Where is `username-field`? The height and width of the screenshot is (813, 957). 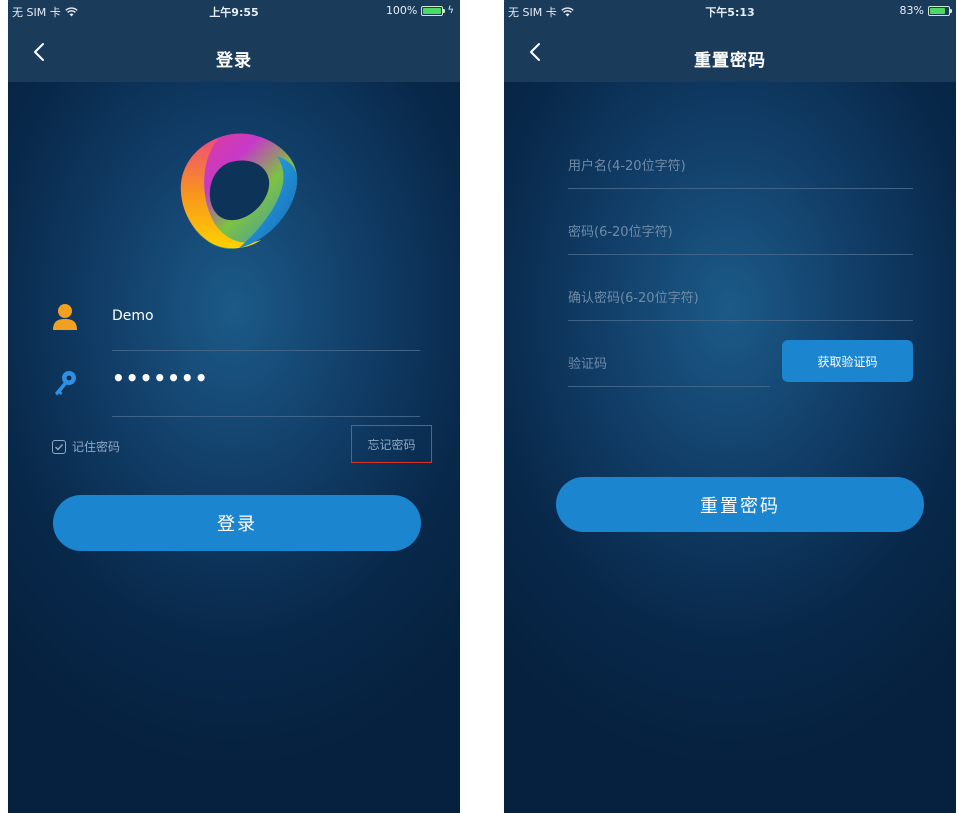
username-field is located at coordinates (740, 168).